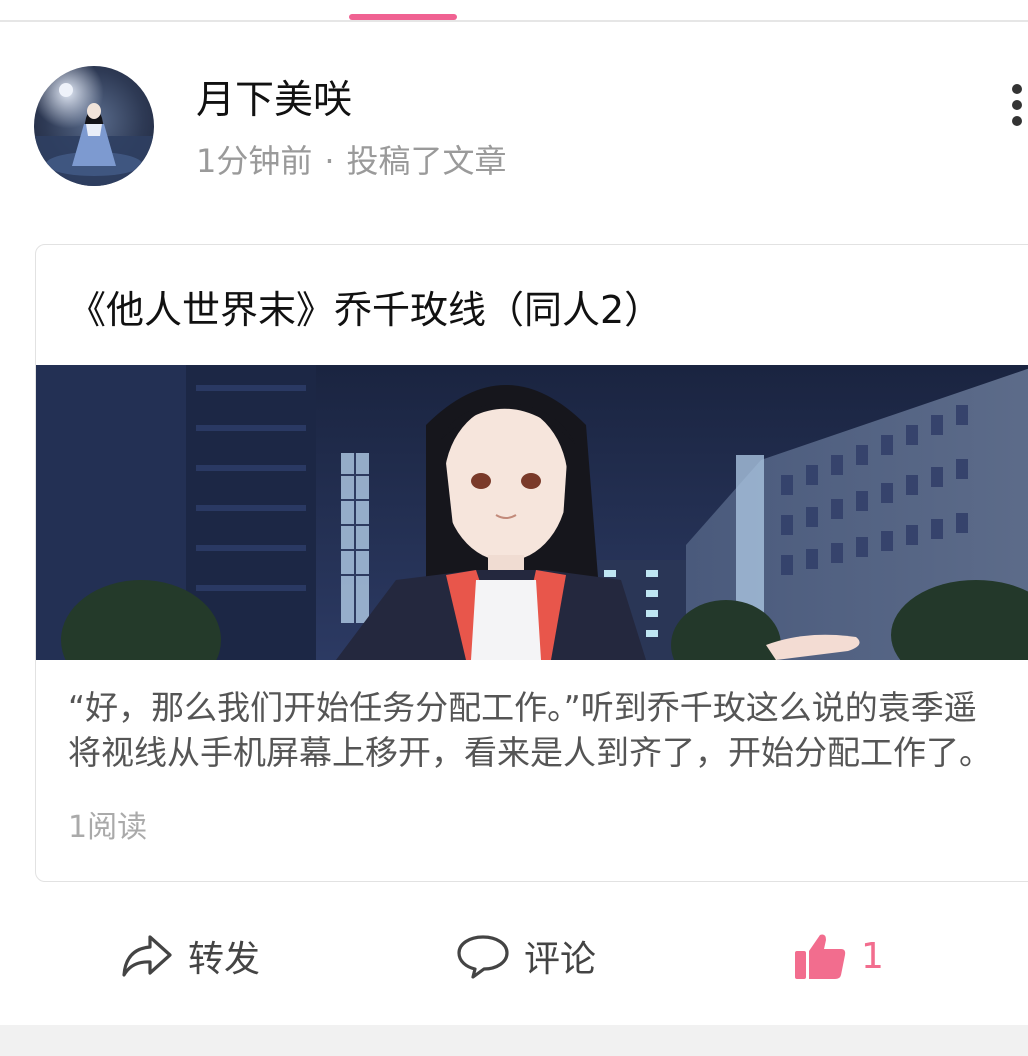  I want to click on comment-button: 评论, so click(526, 956).